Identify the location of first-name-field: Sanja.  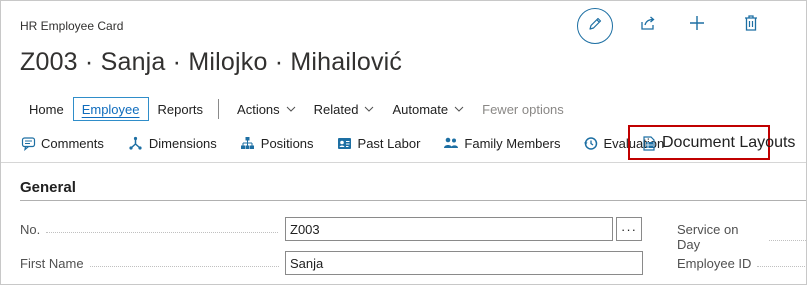
(464, 263).